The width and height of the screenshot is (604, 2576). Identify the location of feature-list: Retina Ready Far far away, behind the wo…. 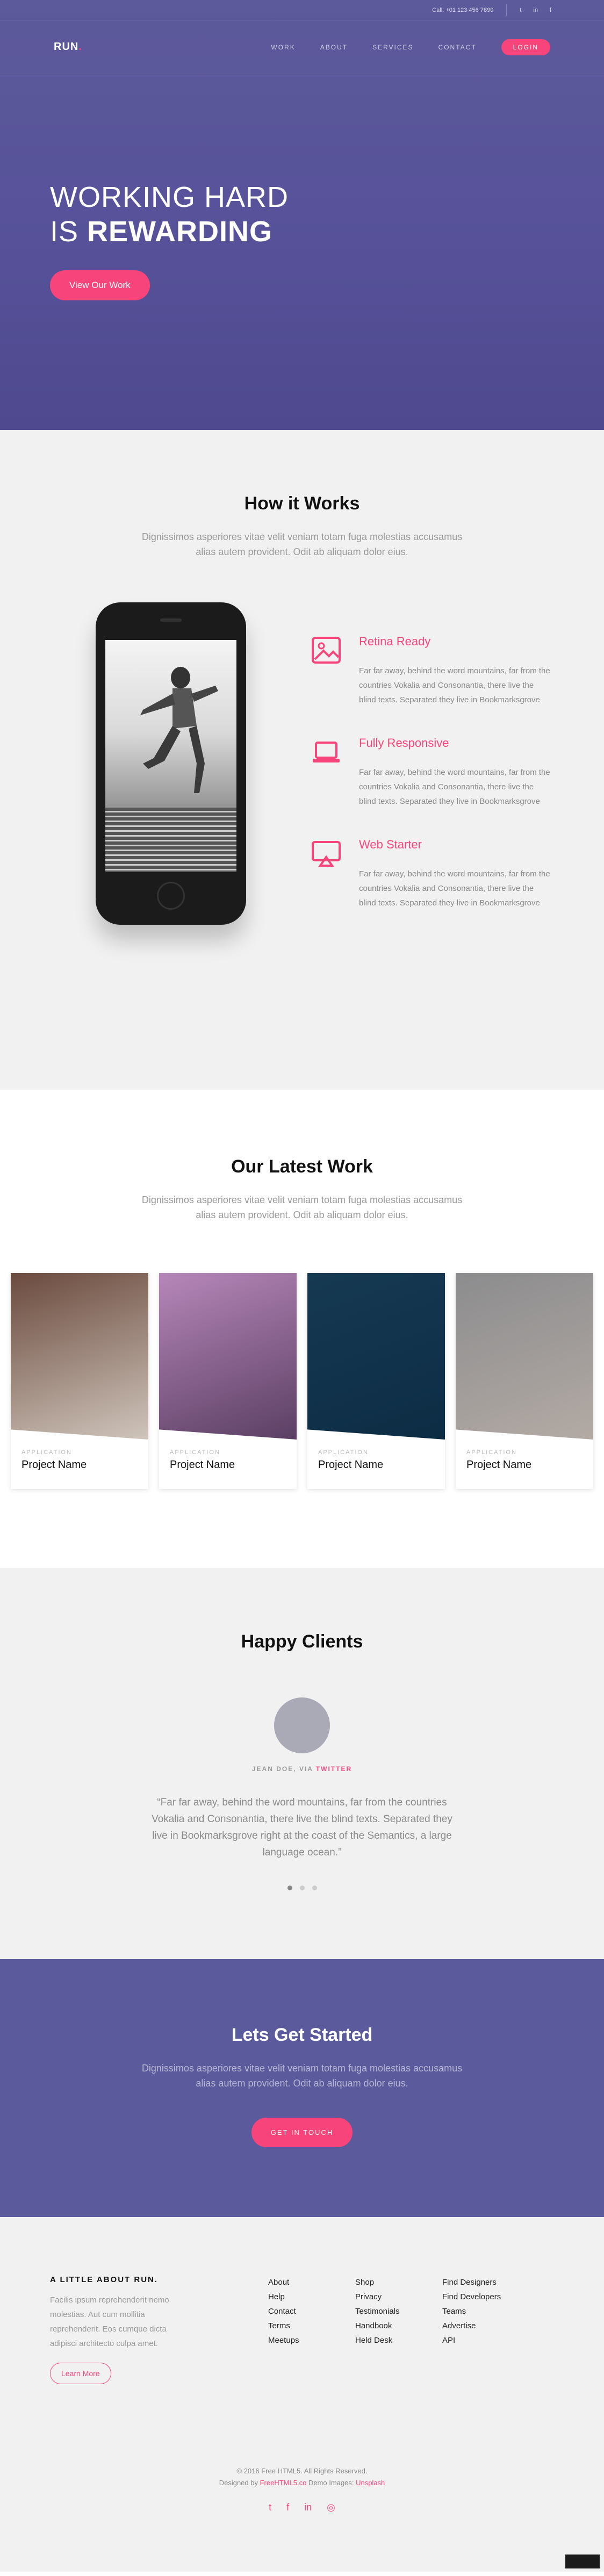
(431, 787).